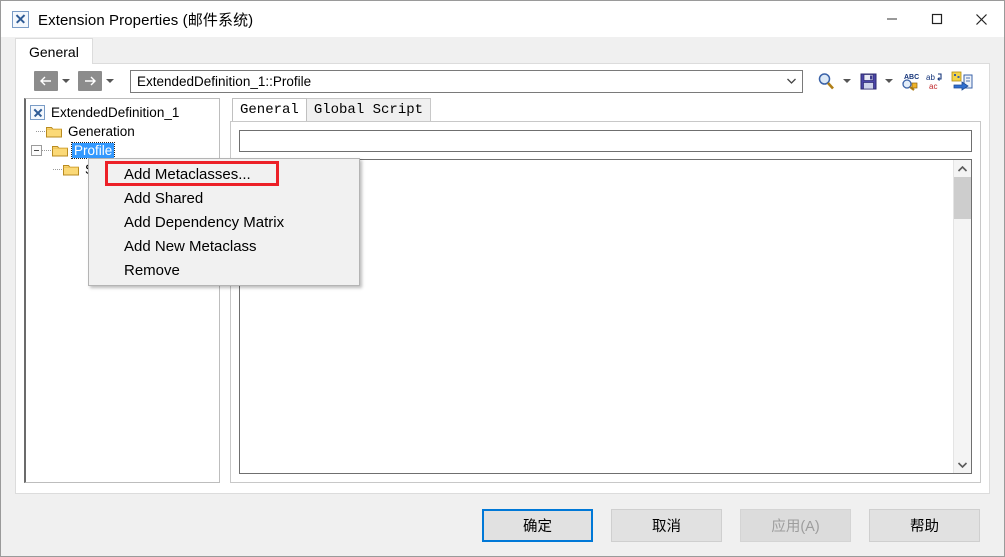 The height and width of the screenshot is (557, 1005). What do you see at coordinates (933, 86) in the screenshot?
I see `svg-text: ac` at bounding box center [933, 86].